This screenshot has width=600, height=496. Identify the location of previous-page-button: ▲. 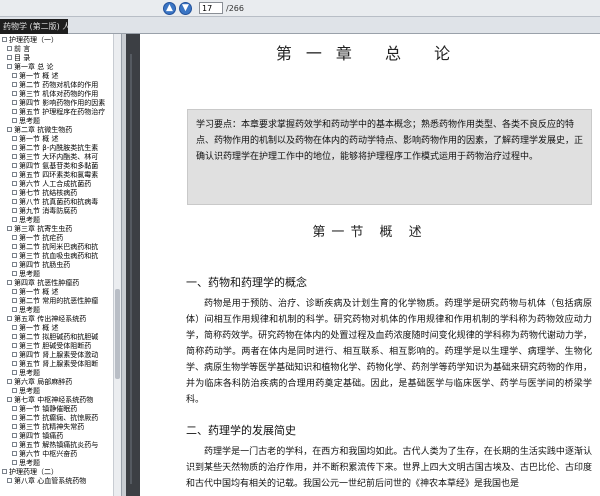
(169, 8).